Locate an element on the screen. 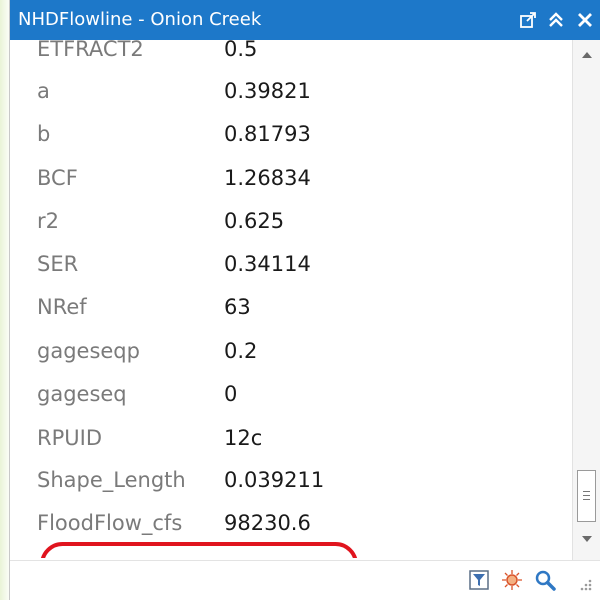 Image resolution: width=600 pixels, height=600 pixels. attribute-row: r2 0.625 is located at coordinates (291, 224).